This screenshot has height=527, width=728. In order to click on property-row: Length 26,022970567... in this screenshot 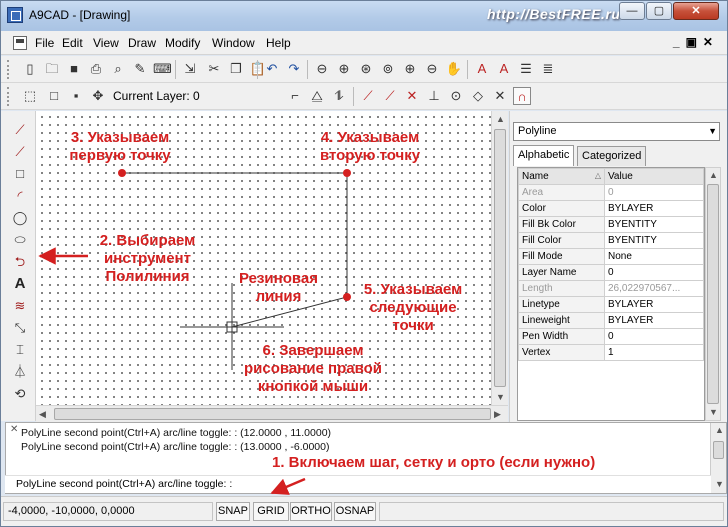, I will do `click(611, 288)`.